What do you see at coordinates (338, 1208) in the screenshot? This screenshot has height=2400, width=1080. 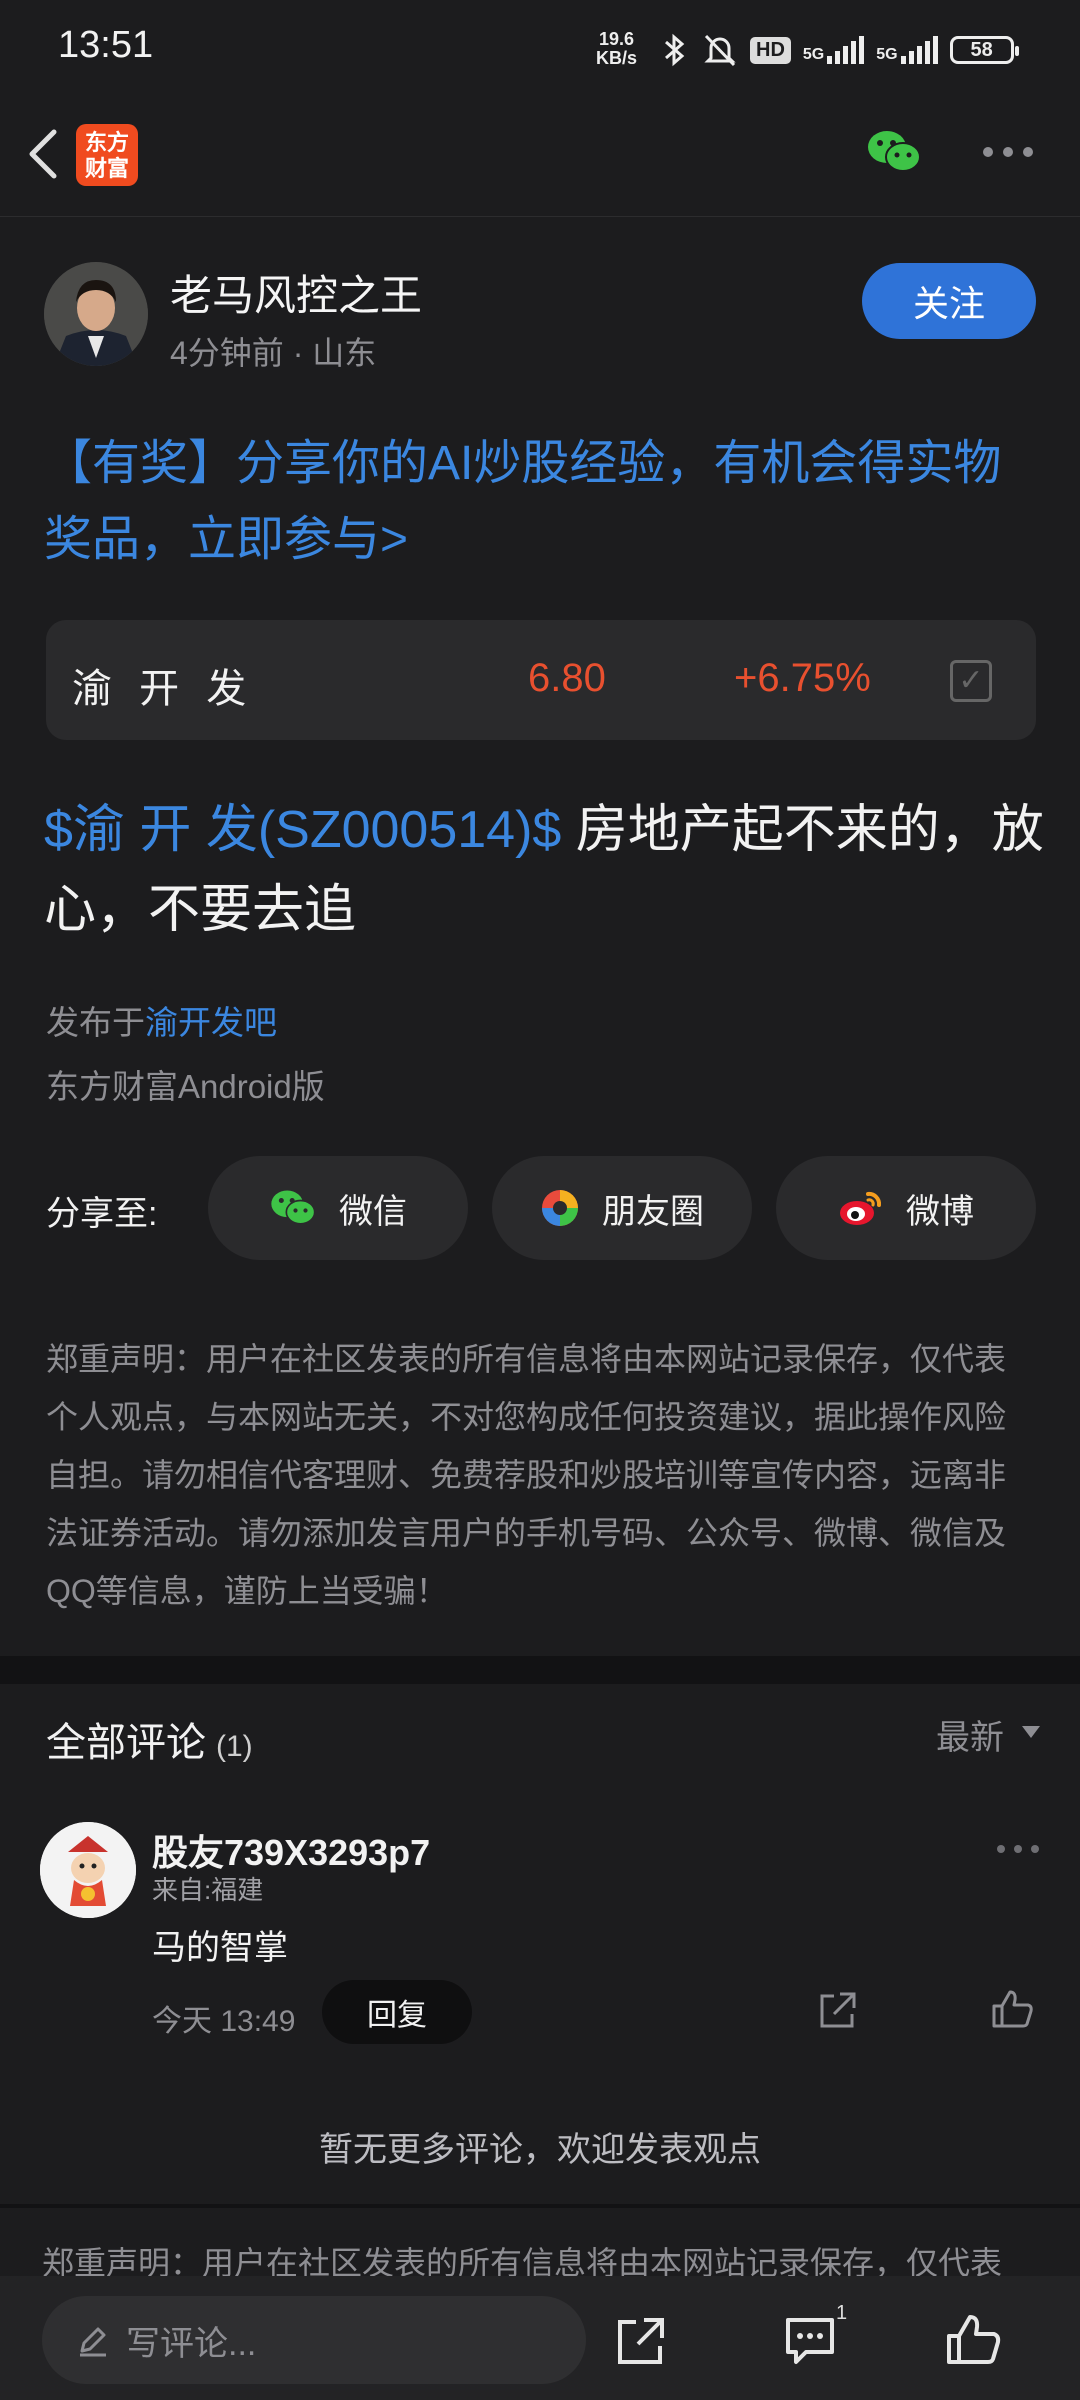 I see `share-wechat-button: 微信` at bounding box center [338, 1208].